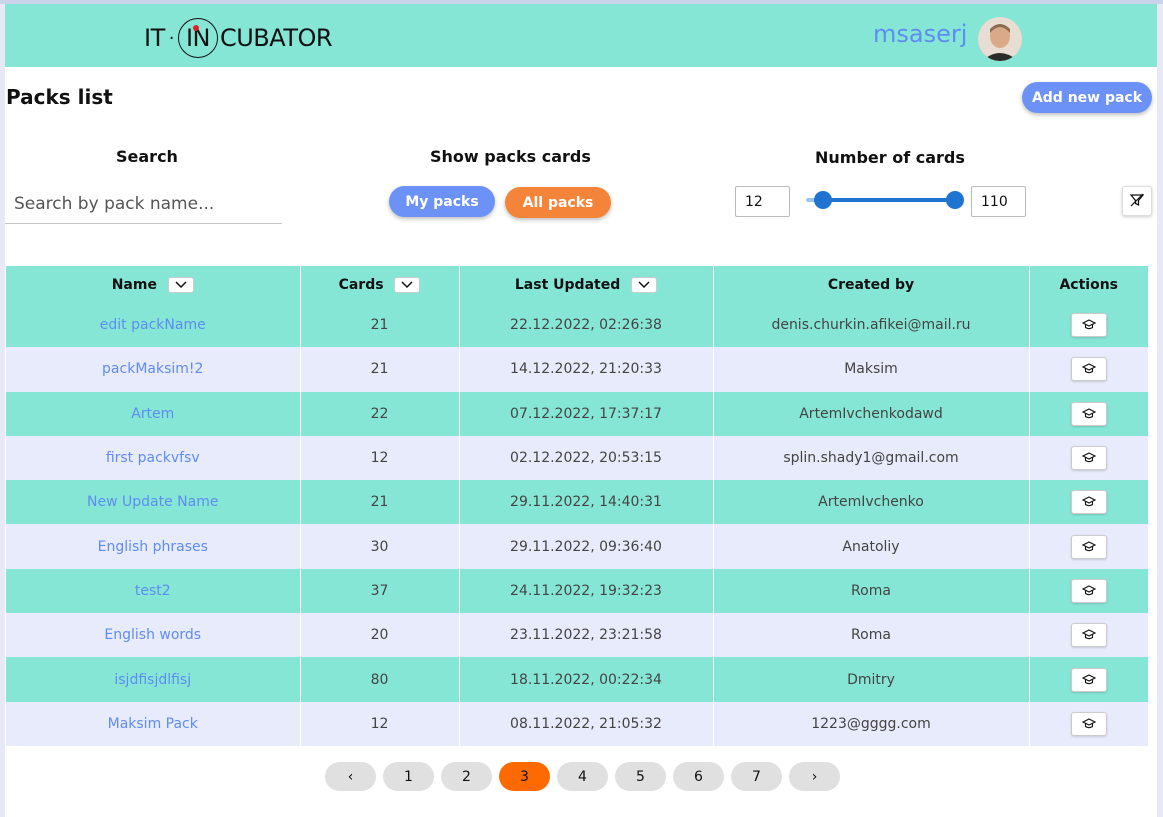 The height and width of the screenshot is (817, 1163). I want to click on prev-page-button: ‹, so click(350, 776).